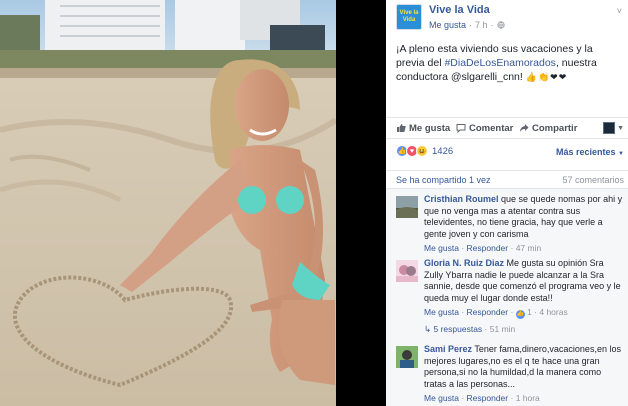  Describe the element at coordinates (500, 25) in the screenshot. I see `globe-icon` at that location.